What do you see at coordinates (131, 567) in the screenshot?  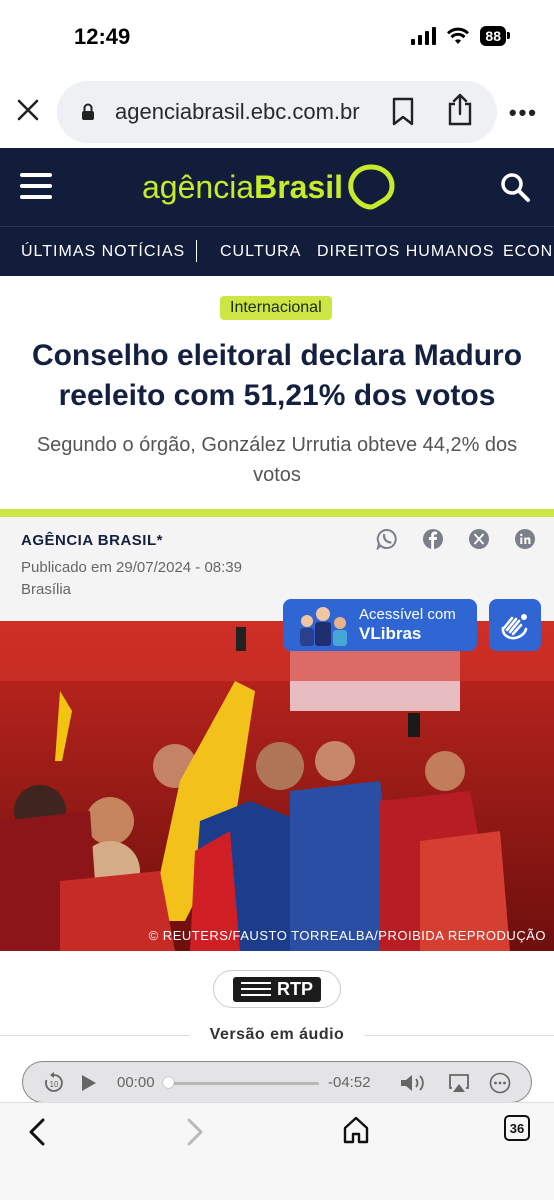 I see `publish-date: Publicado em 29/07/2024 - 08:39` at bounding box center [131, 567].